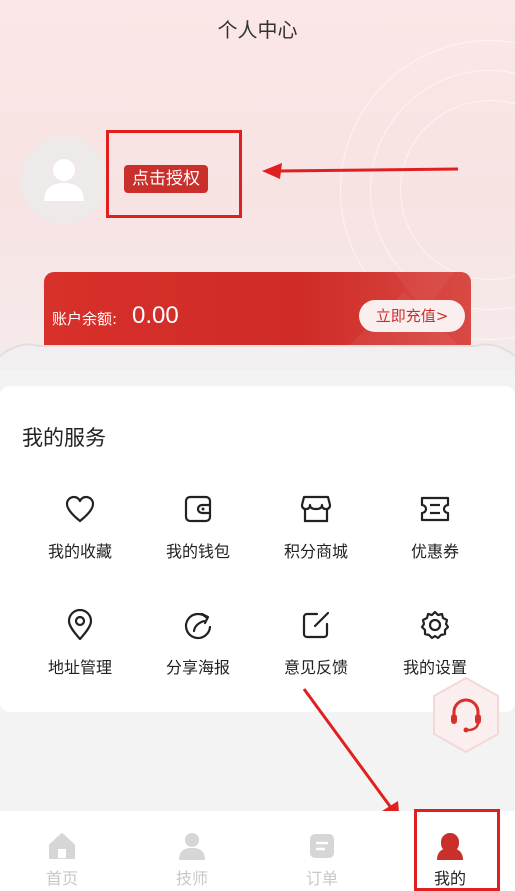 This screenshot has width=515, height=891. I want to click on tab-label: 首页, so click(61, 878).